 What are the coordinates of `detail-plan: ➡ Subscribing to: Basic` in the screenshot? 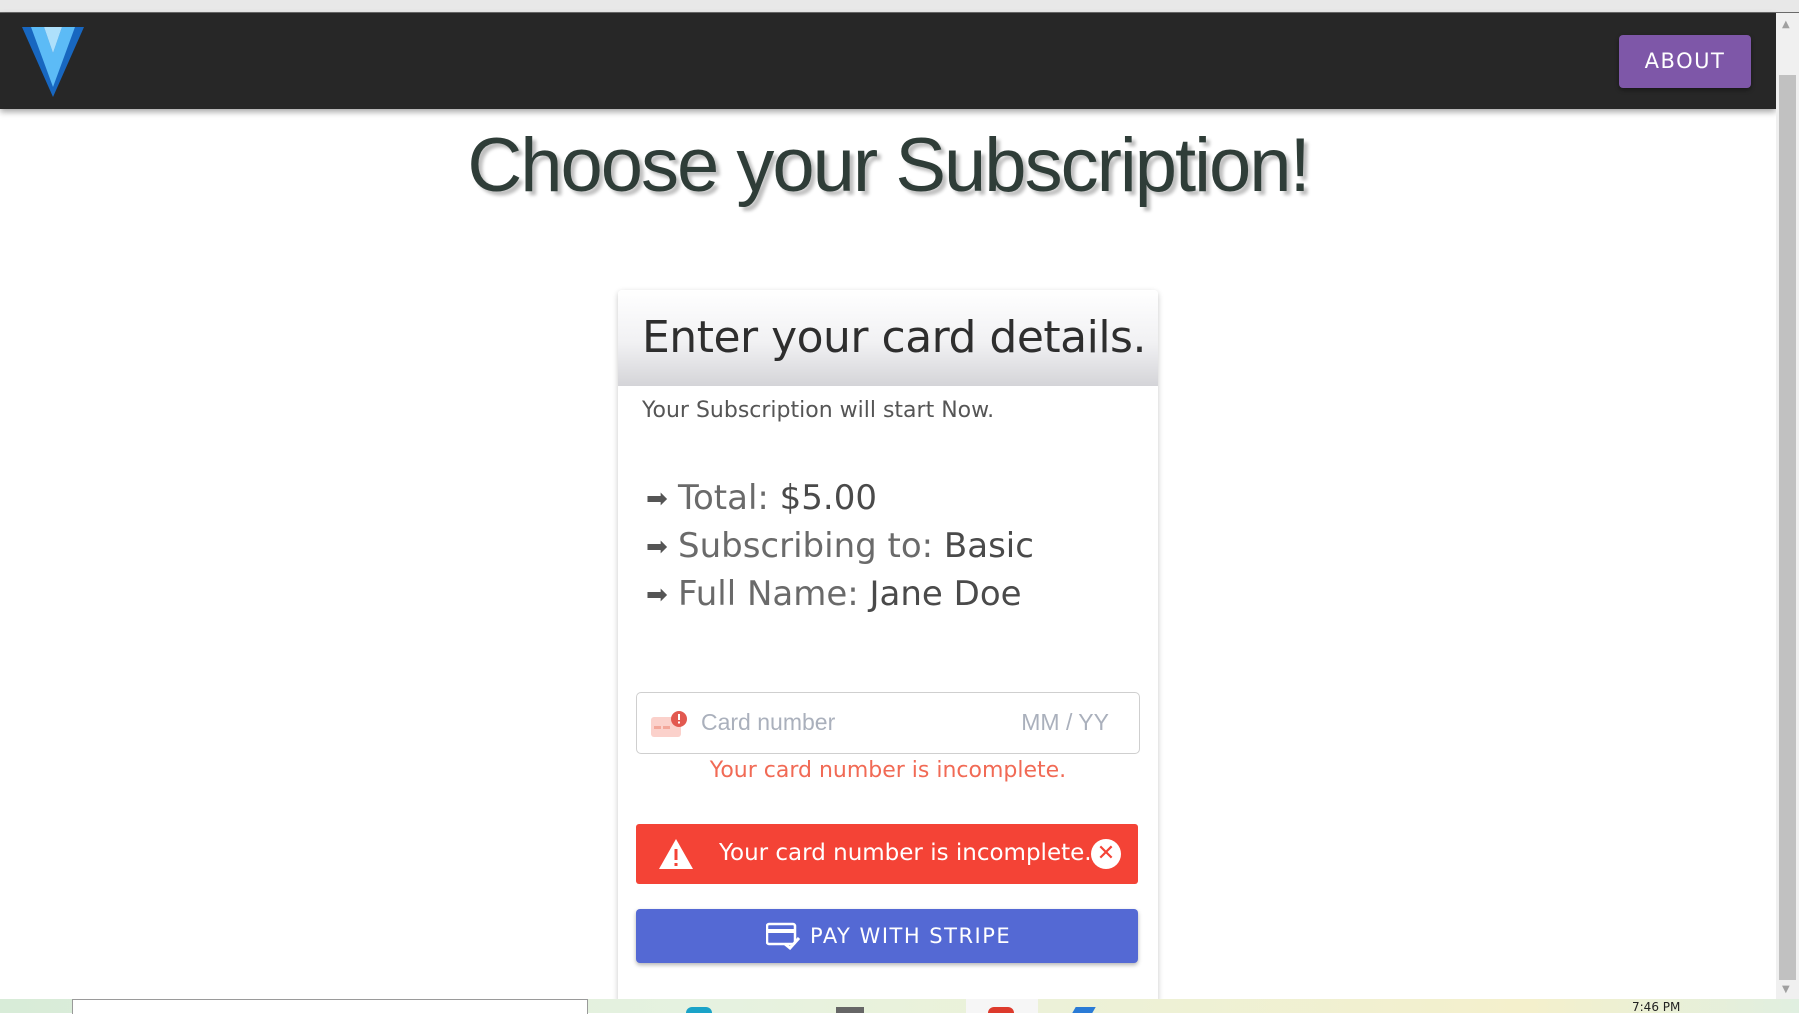 It's located at (840, 550).